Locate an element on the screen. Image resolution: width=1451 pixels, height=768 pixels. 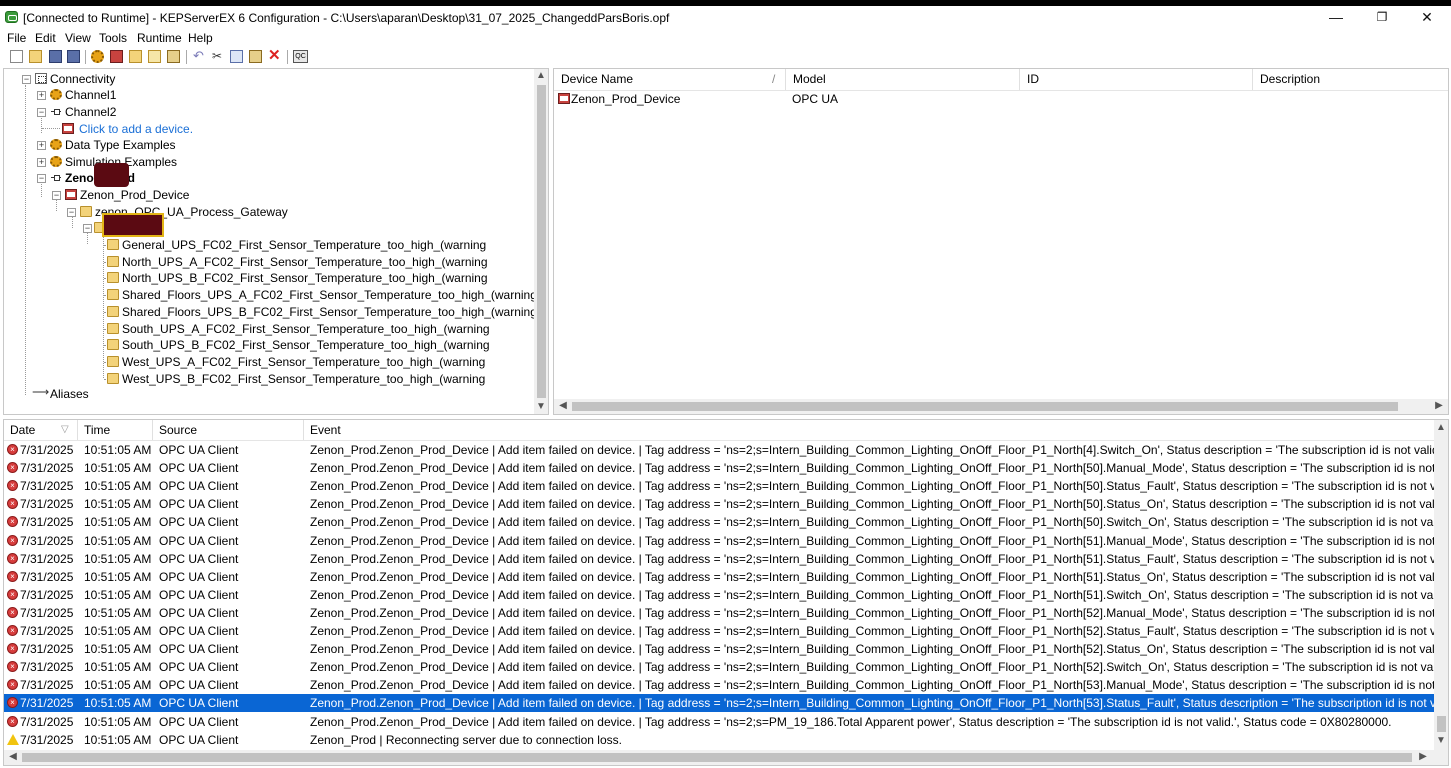
device-list-scrollbar-thumb is located at coordinates (985, 406).